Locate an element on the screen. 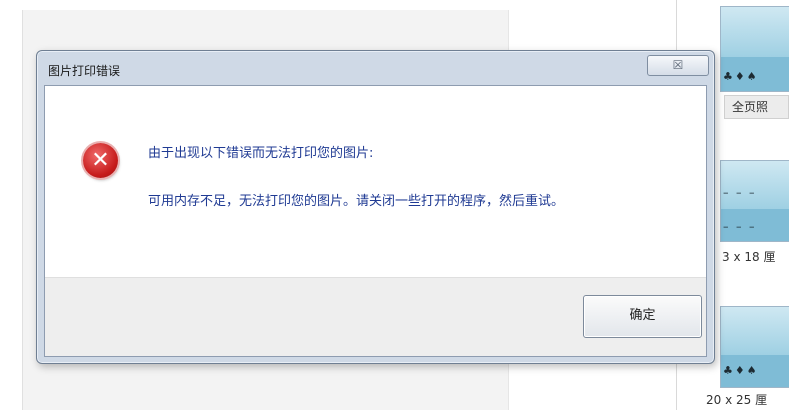  ok-button: 确定 is located at coordinates (642, 316).